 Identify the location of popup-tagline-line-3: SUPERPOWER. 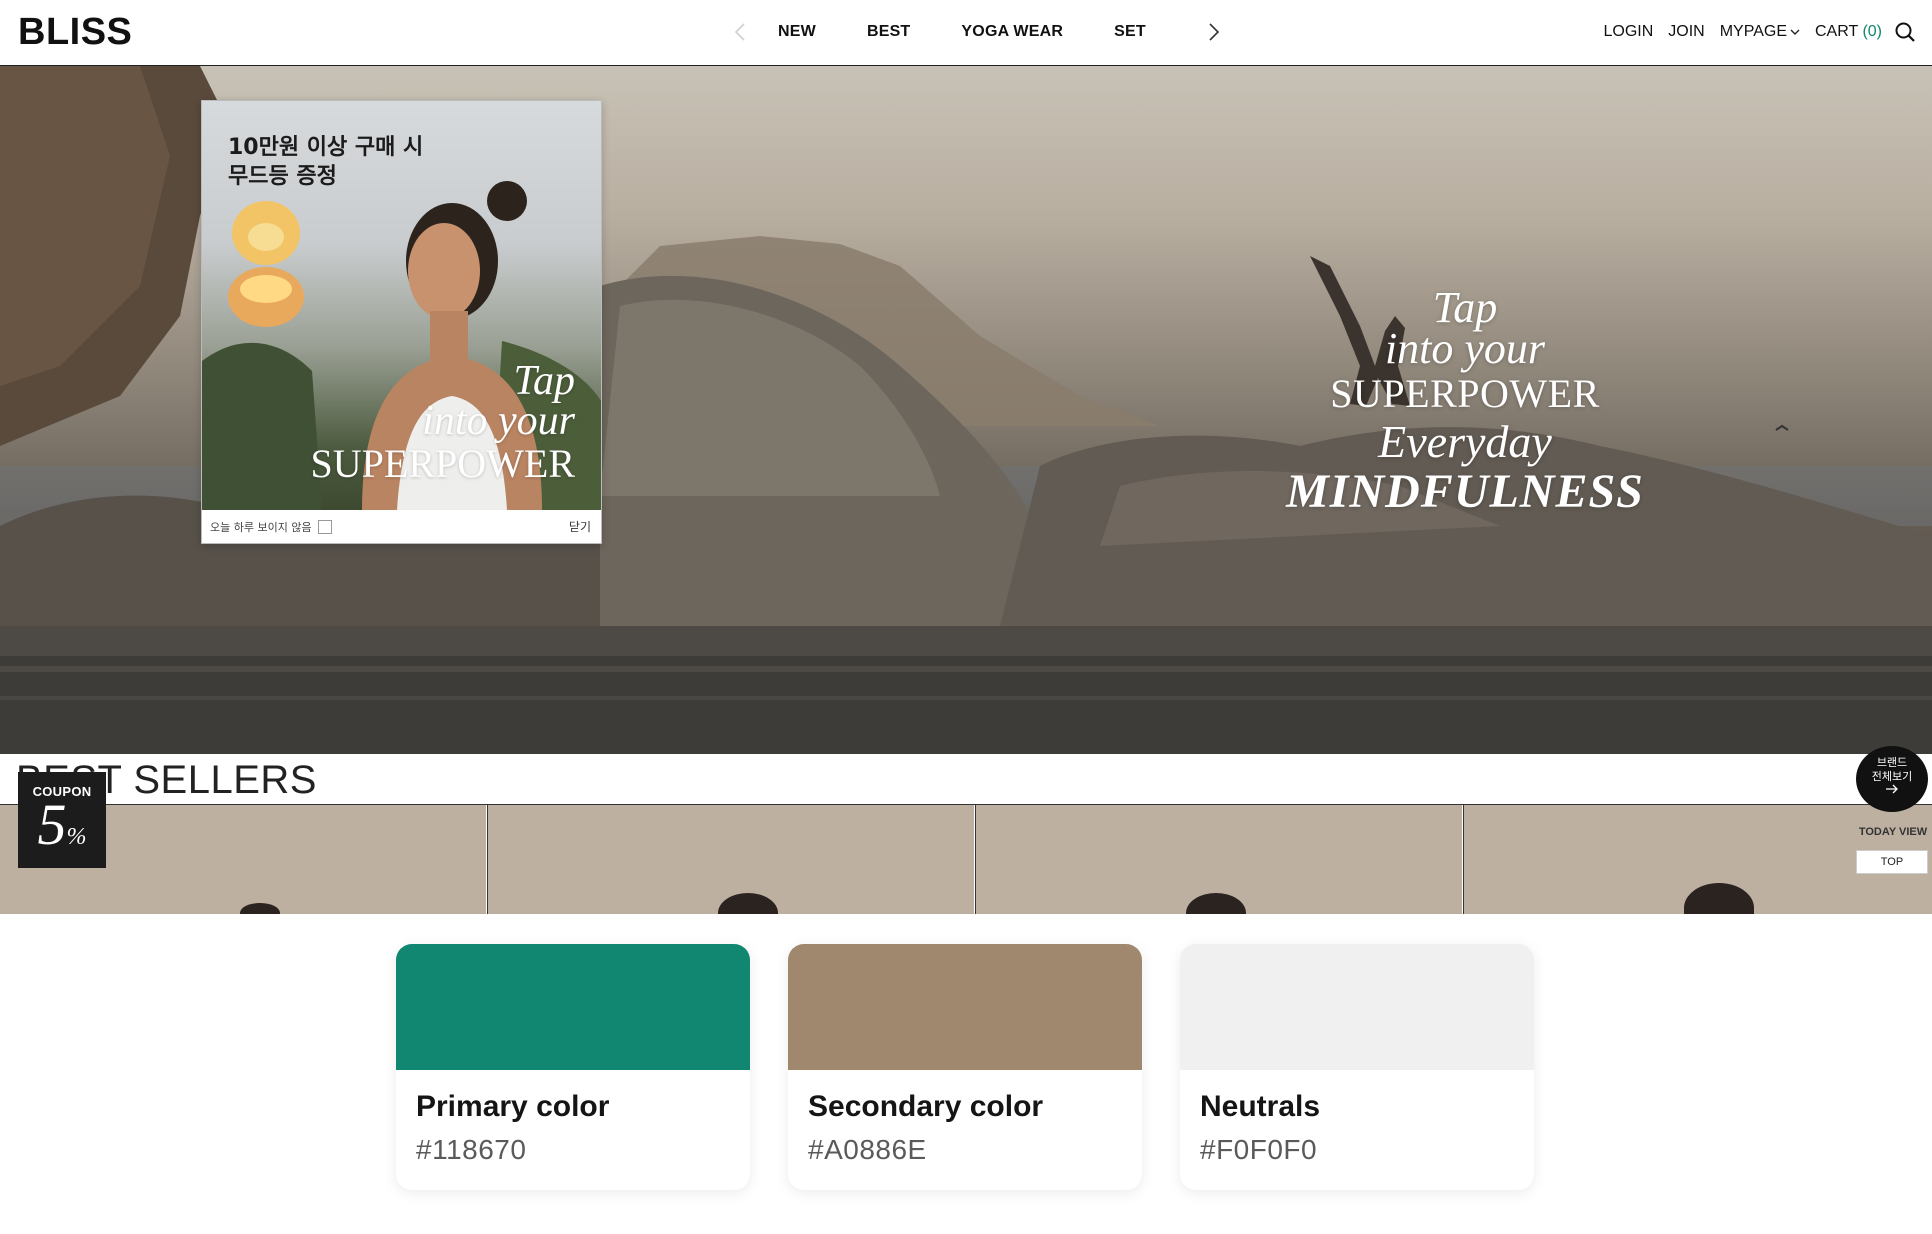
(443, 463).